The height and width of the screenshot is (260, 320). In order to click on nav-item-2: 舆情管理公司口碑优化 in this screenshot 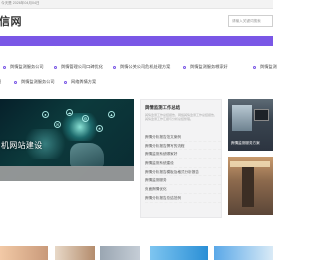, I will do `click(78, 67)`.